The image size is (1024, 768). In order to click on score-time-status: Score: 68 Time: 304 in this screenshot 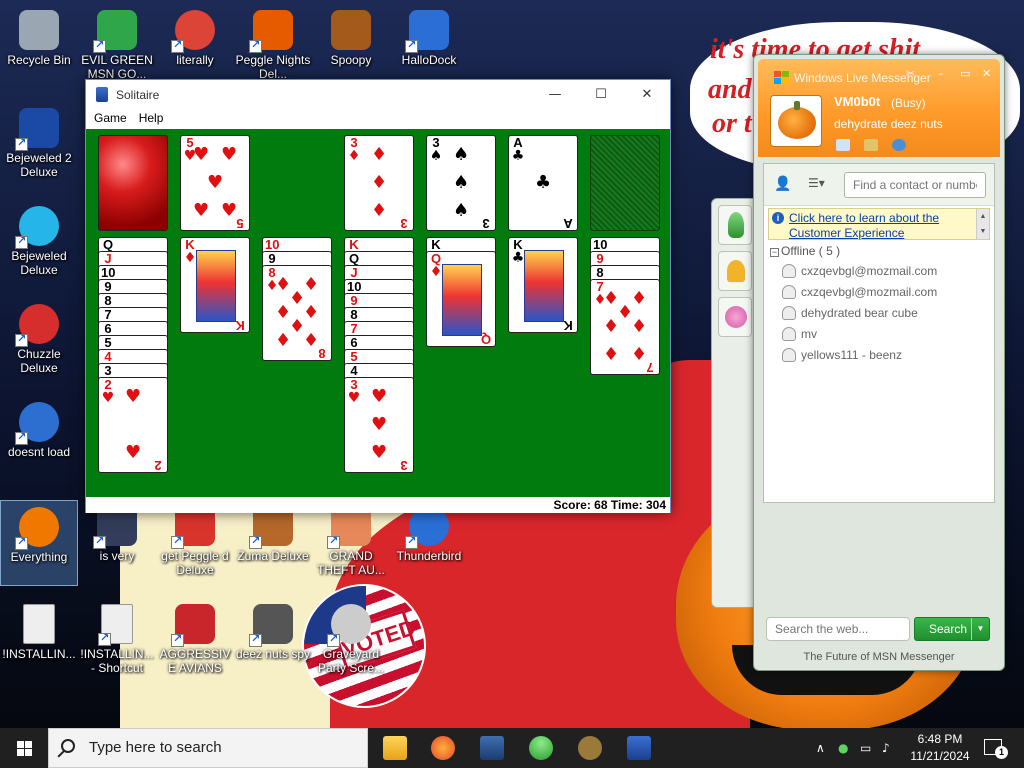, I will do `click(378, 505)`.